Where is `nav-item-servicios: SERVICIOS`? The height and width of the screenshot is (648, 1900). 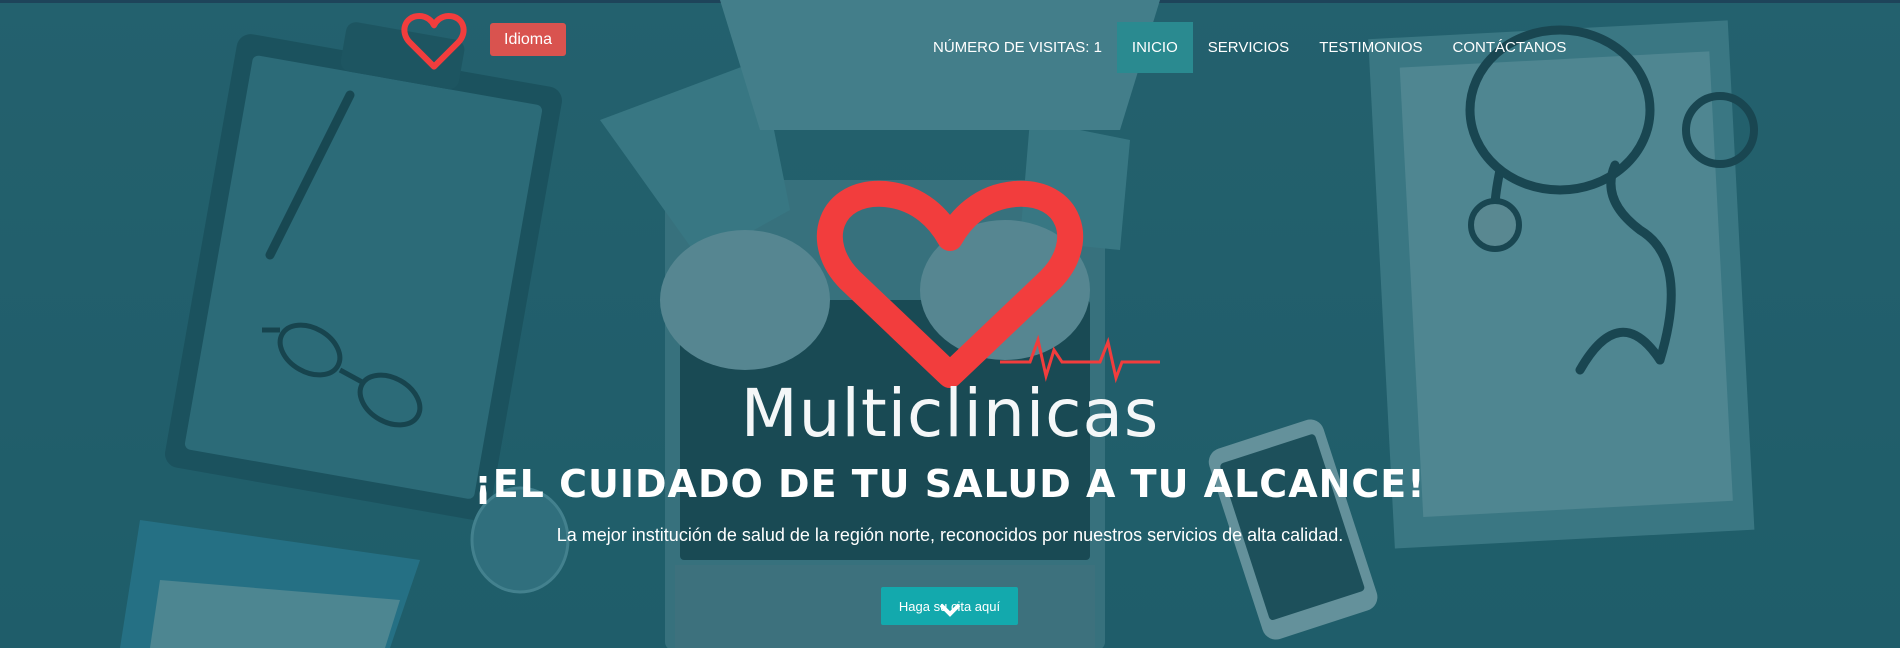
nav-item-servicios: SERVICIOS is located at coordinates (1248, 47).